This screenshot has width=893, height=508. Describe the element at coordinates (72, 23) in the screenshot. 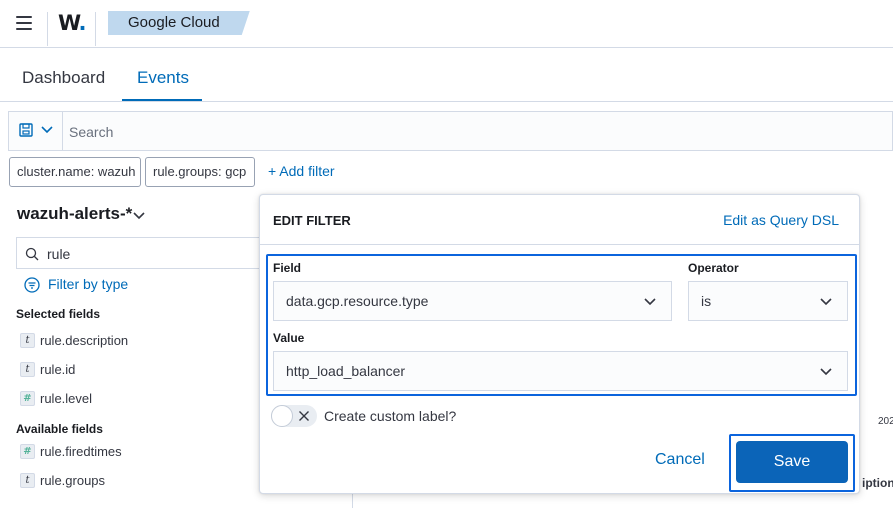

I see `wazuh-logo: W.` at that location.